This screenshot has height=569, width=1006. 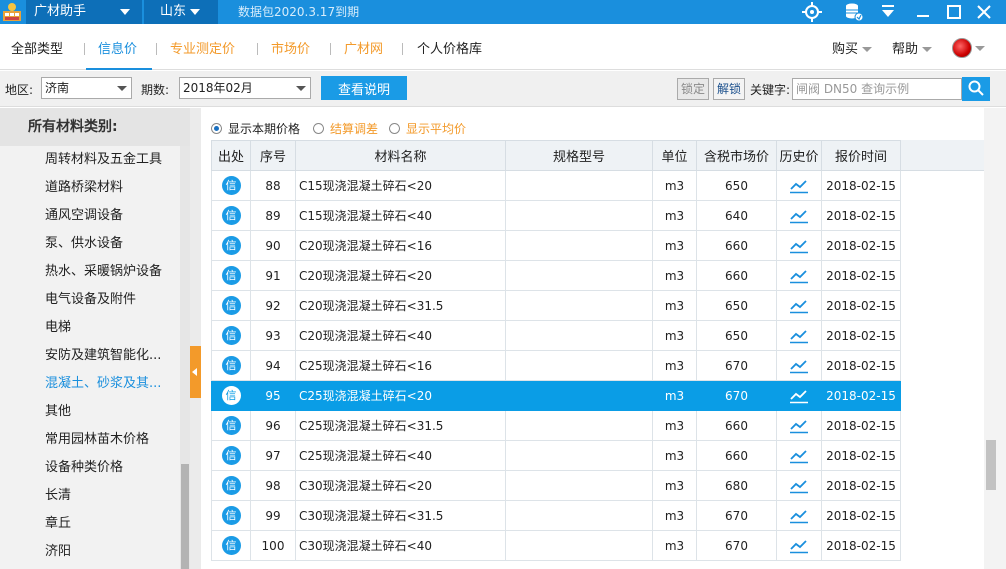 I want to click on sidebar-item: 济阳, so click(x=58, y=549).